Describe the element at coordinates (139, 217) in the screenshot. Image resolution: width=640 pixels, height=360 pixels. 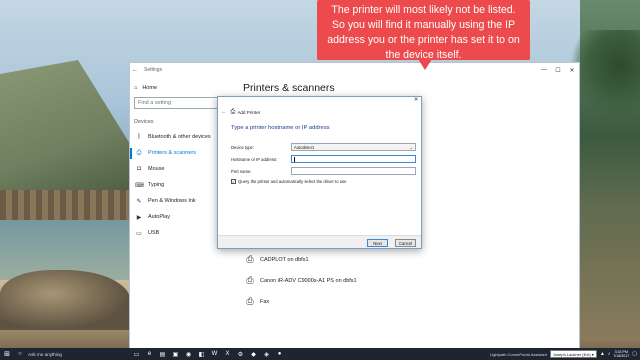
I see `autoplay-icon: ▶` at that location.